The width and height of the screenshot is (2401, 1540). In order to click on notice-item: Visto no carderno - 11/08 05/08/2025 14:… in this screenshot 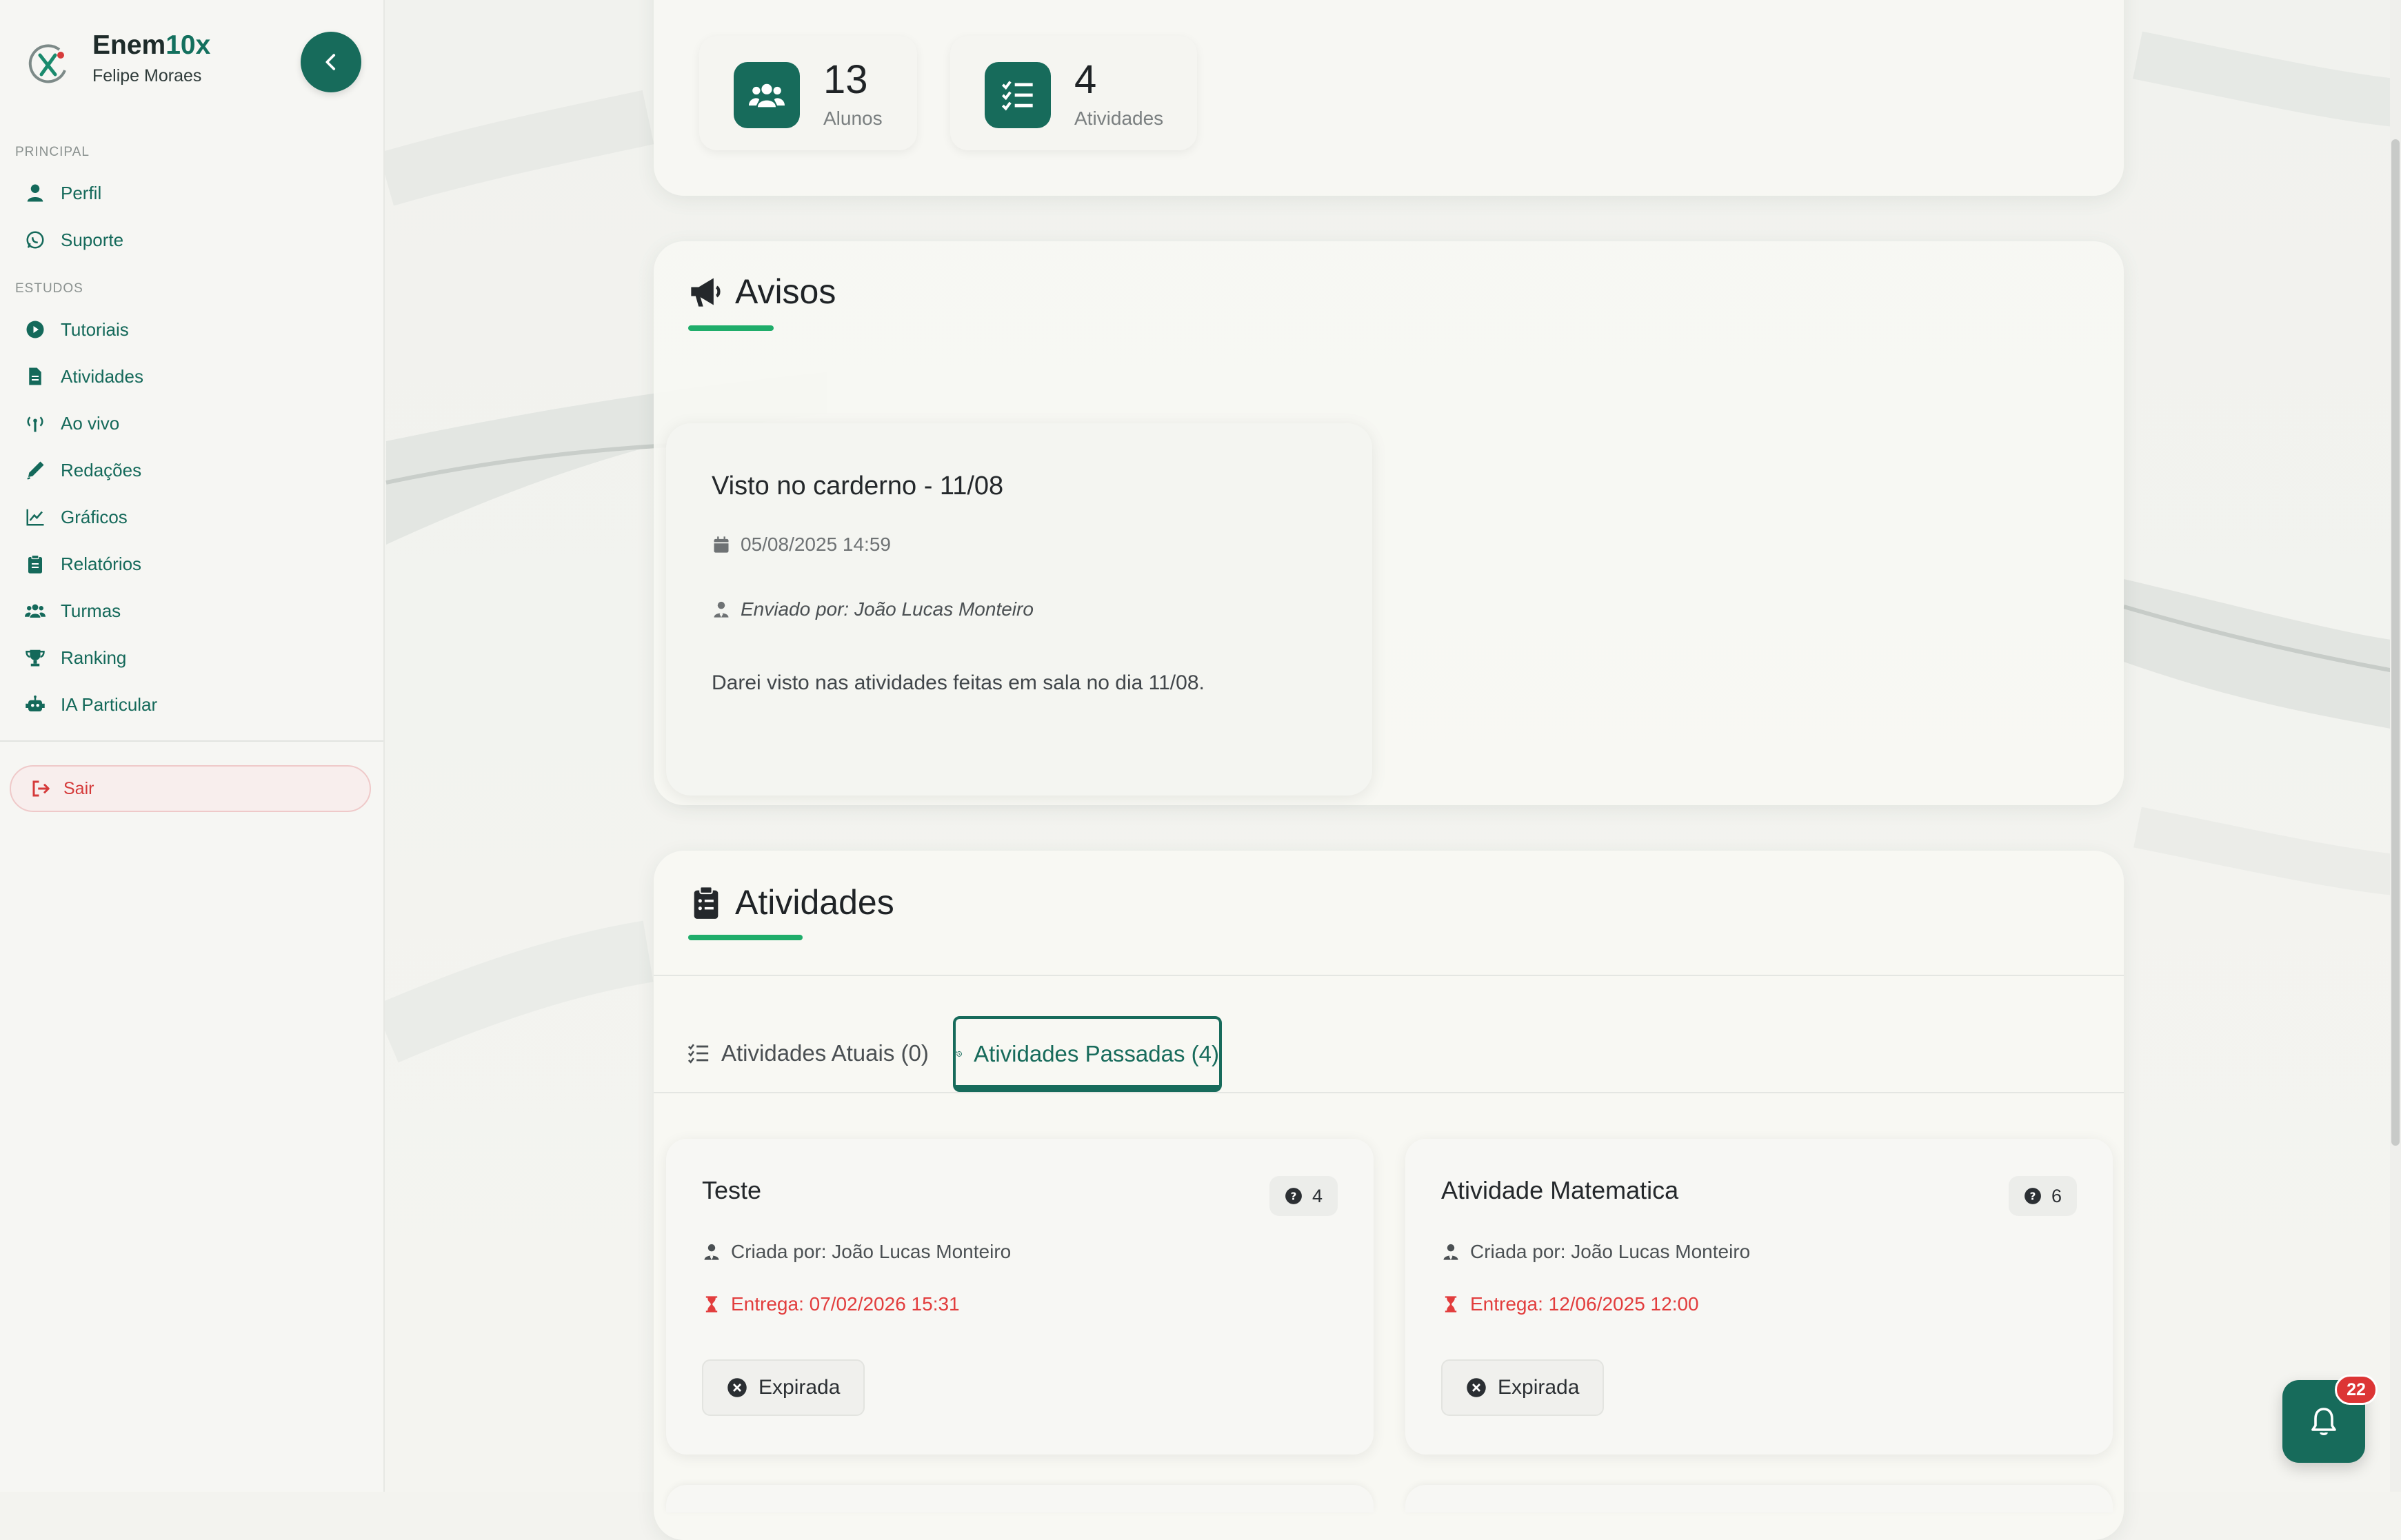, I will do `click(1019, 610)`.